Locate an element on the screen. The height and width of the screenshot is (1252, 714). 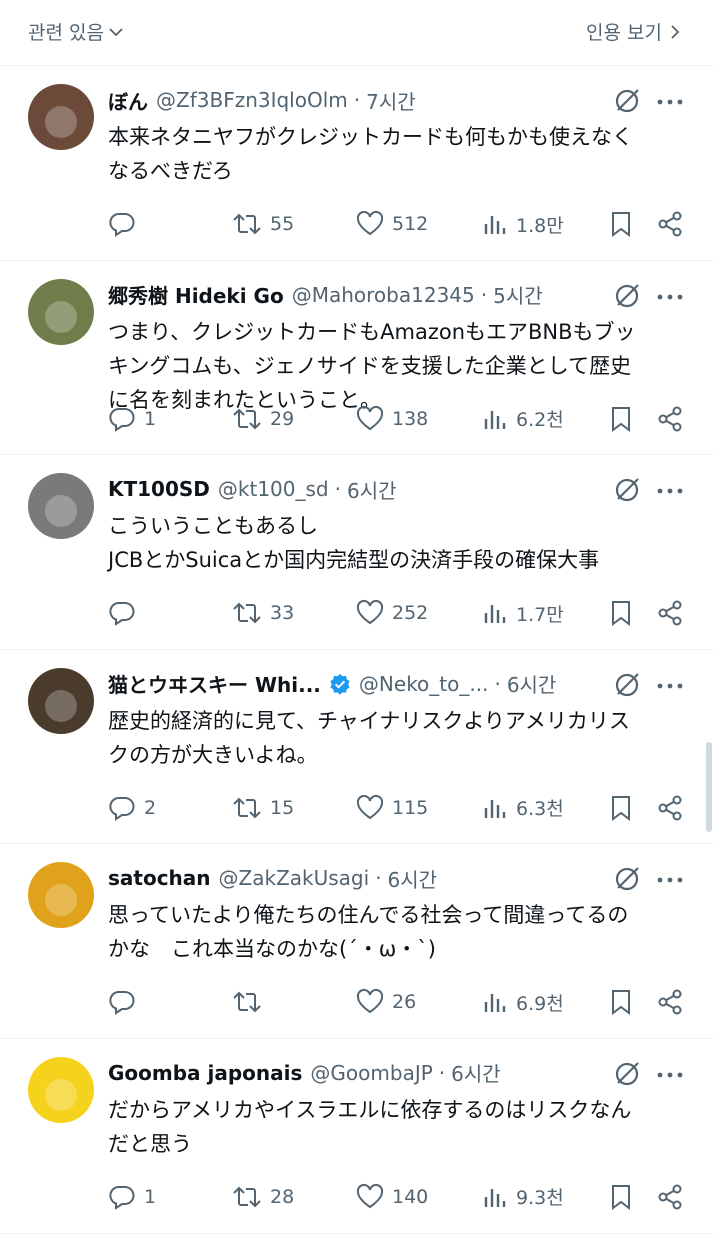
tweet-header: 郷秀樹 Hideki Go @Mahoroba12345 · 5시간 is located at coordinates (355, 295).